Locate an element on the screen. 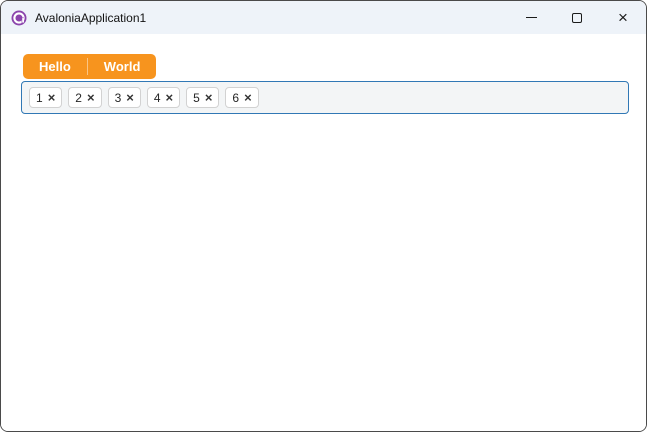 The image size is (647, 432). chip-3: 3 × is located at coordinates (124, 97).